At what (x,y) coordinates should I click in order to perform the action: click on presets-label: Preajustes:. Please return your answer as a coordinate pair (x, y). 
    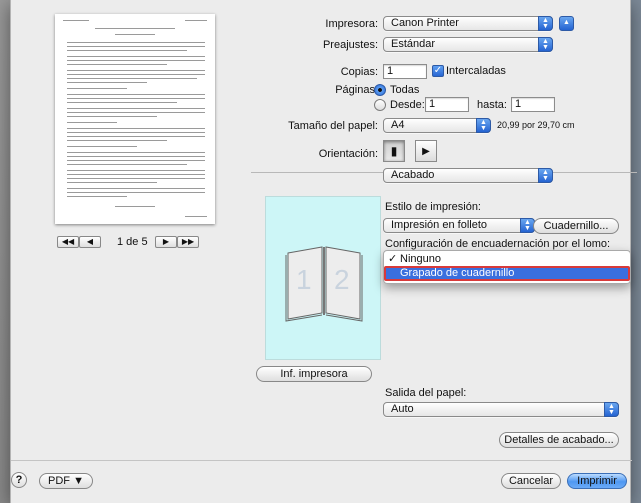
    Looking at the image, I should click on (350, 45).